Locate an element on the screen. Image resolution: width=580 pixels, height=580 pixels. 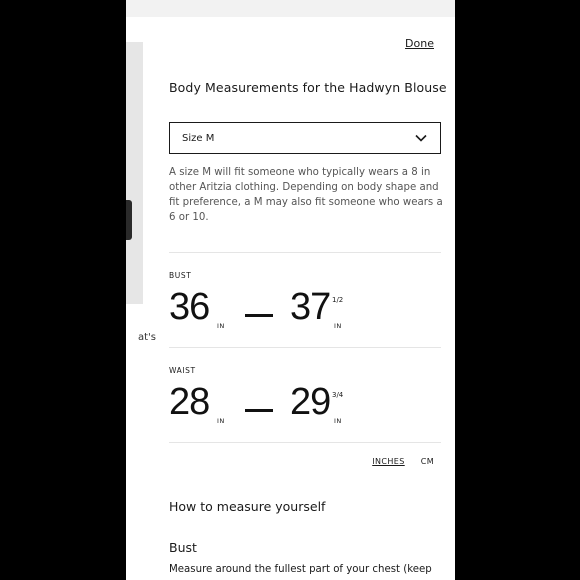
bust-heading: Bust is located at coordinates (183, 547).